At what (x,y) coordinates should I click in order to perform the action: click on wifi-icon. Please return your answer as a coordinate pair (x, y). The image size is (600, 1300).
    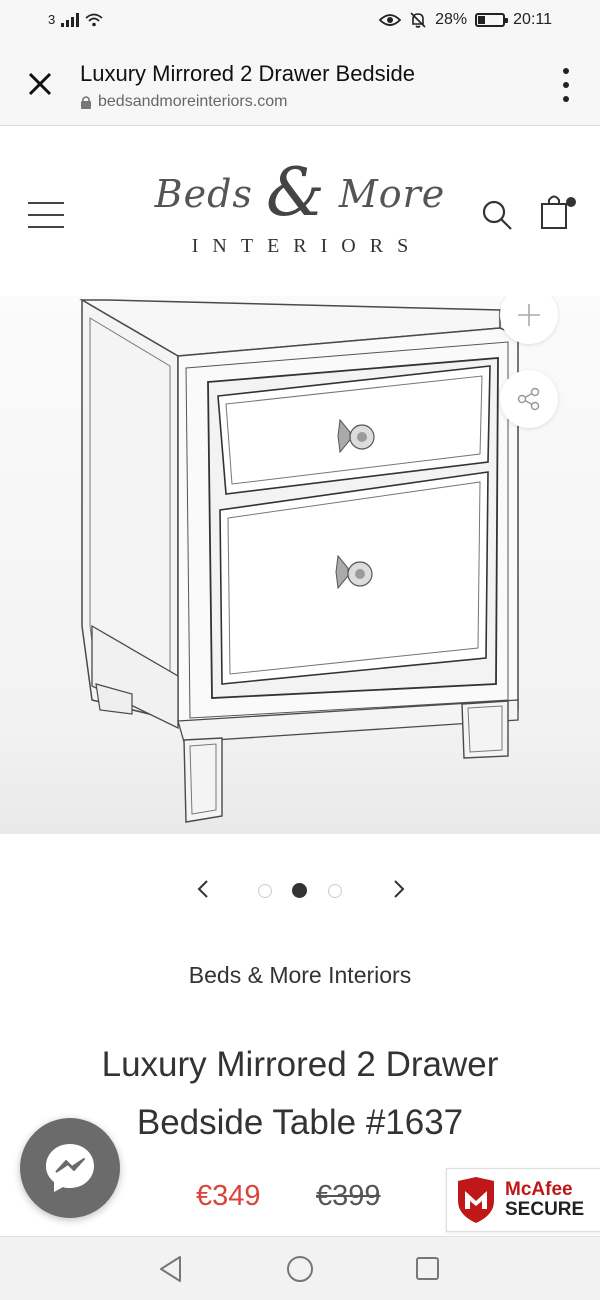
    Looking at the image, I should click on (94, 19).